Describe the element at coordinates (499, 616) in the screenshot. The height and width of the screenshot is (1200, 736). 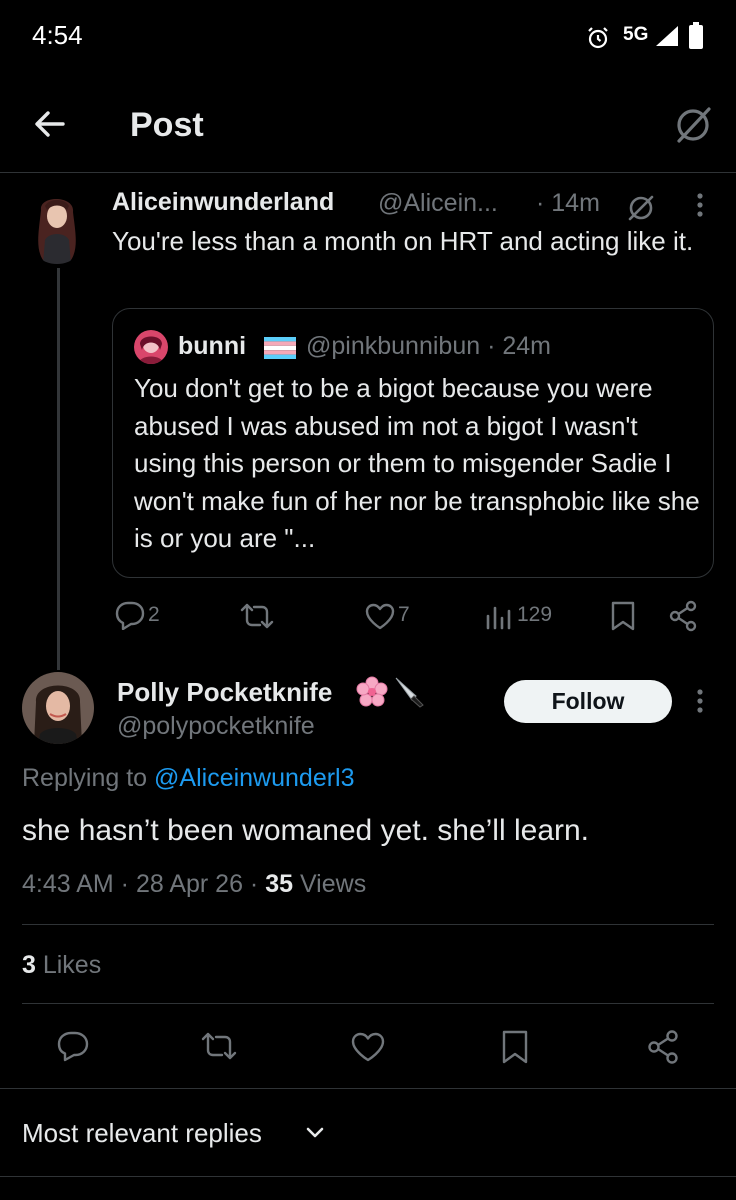
I see `views-icon` at that location.